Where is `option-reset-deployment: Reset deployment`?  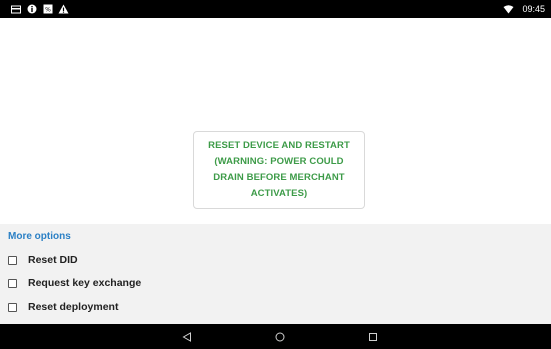
option-reset-deployment: Reset deployment is located at coordinates (63, 307).